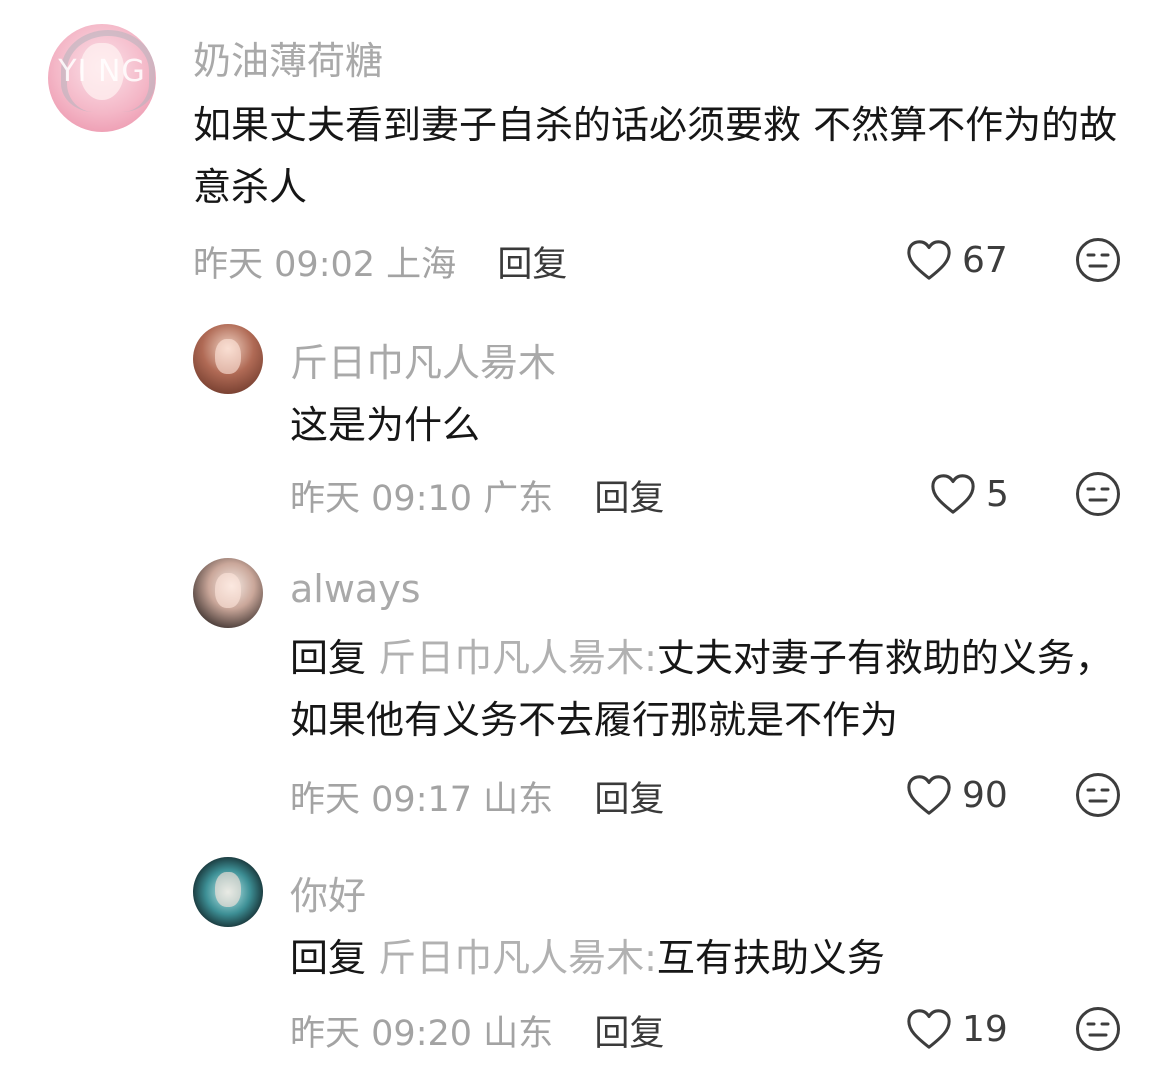  I want to click on comment-meta: 昨天 09:10 广东 回复, so click(477, 495).